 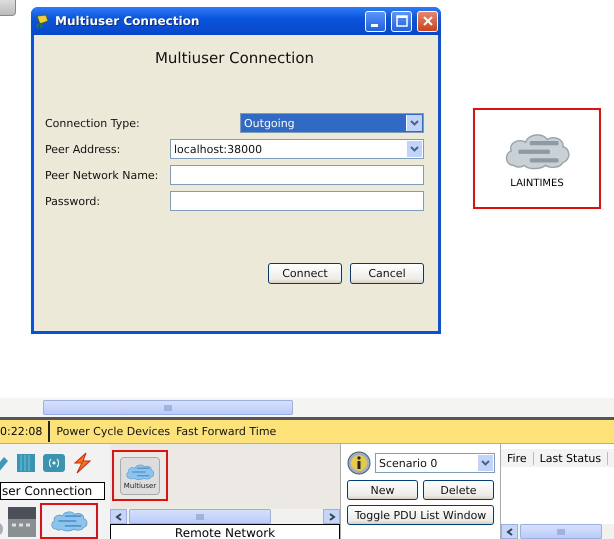 What do you see at coordinates (387, 273) in the screenshot?
I see `dialog-button: Cancel` at bounding box center [387, 273].